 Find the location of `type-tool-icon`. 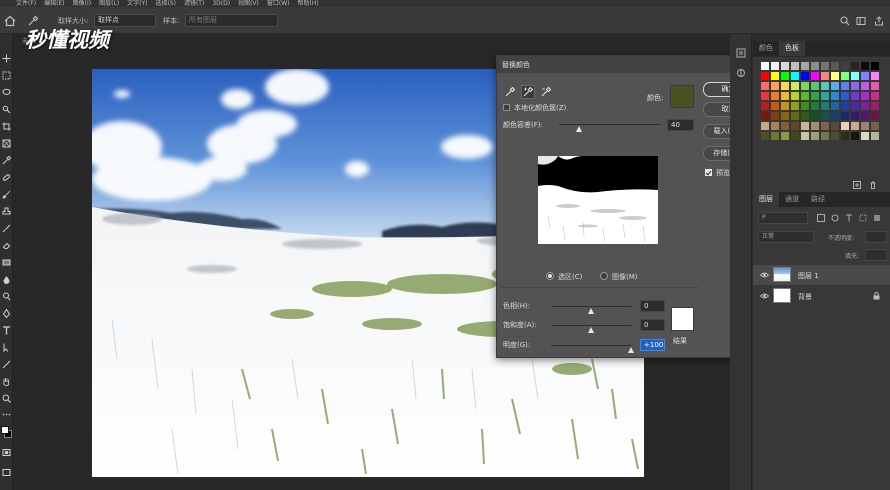

type-tool-icon is located at coordinates (6, 330).